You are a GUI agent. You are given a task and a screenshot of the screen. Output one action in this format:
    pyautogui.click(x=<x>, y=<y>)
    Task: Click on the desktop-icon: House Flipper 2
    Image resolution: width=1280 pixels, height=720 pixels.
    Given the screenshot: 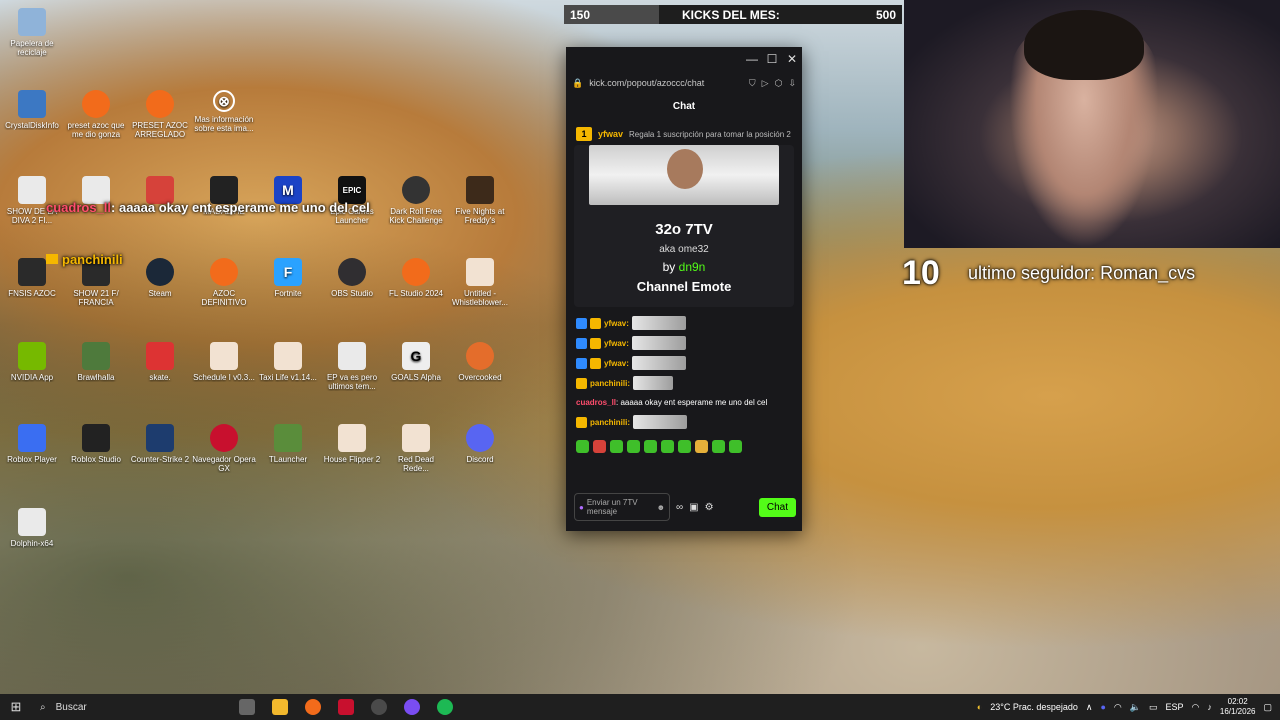 What is the action you would take?
    pyautogui.click(x=352, y=444)
    